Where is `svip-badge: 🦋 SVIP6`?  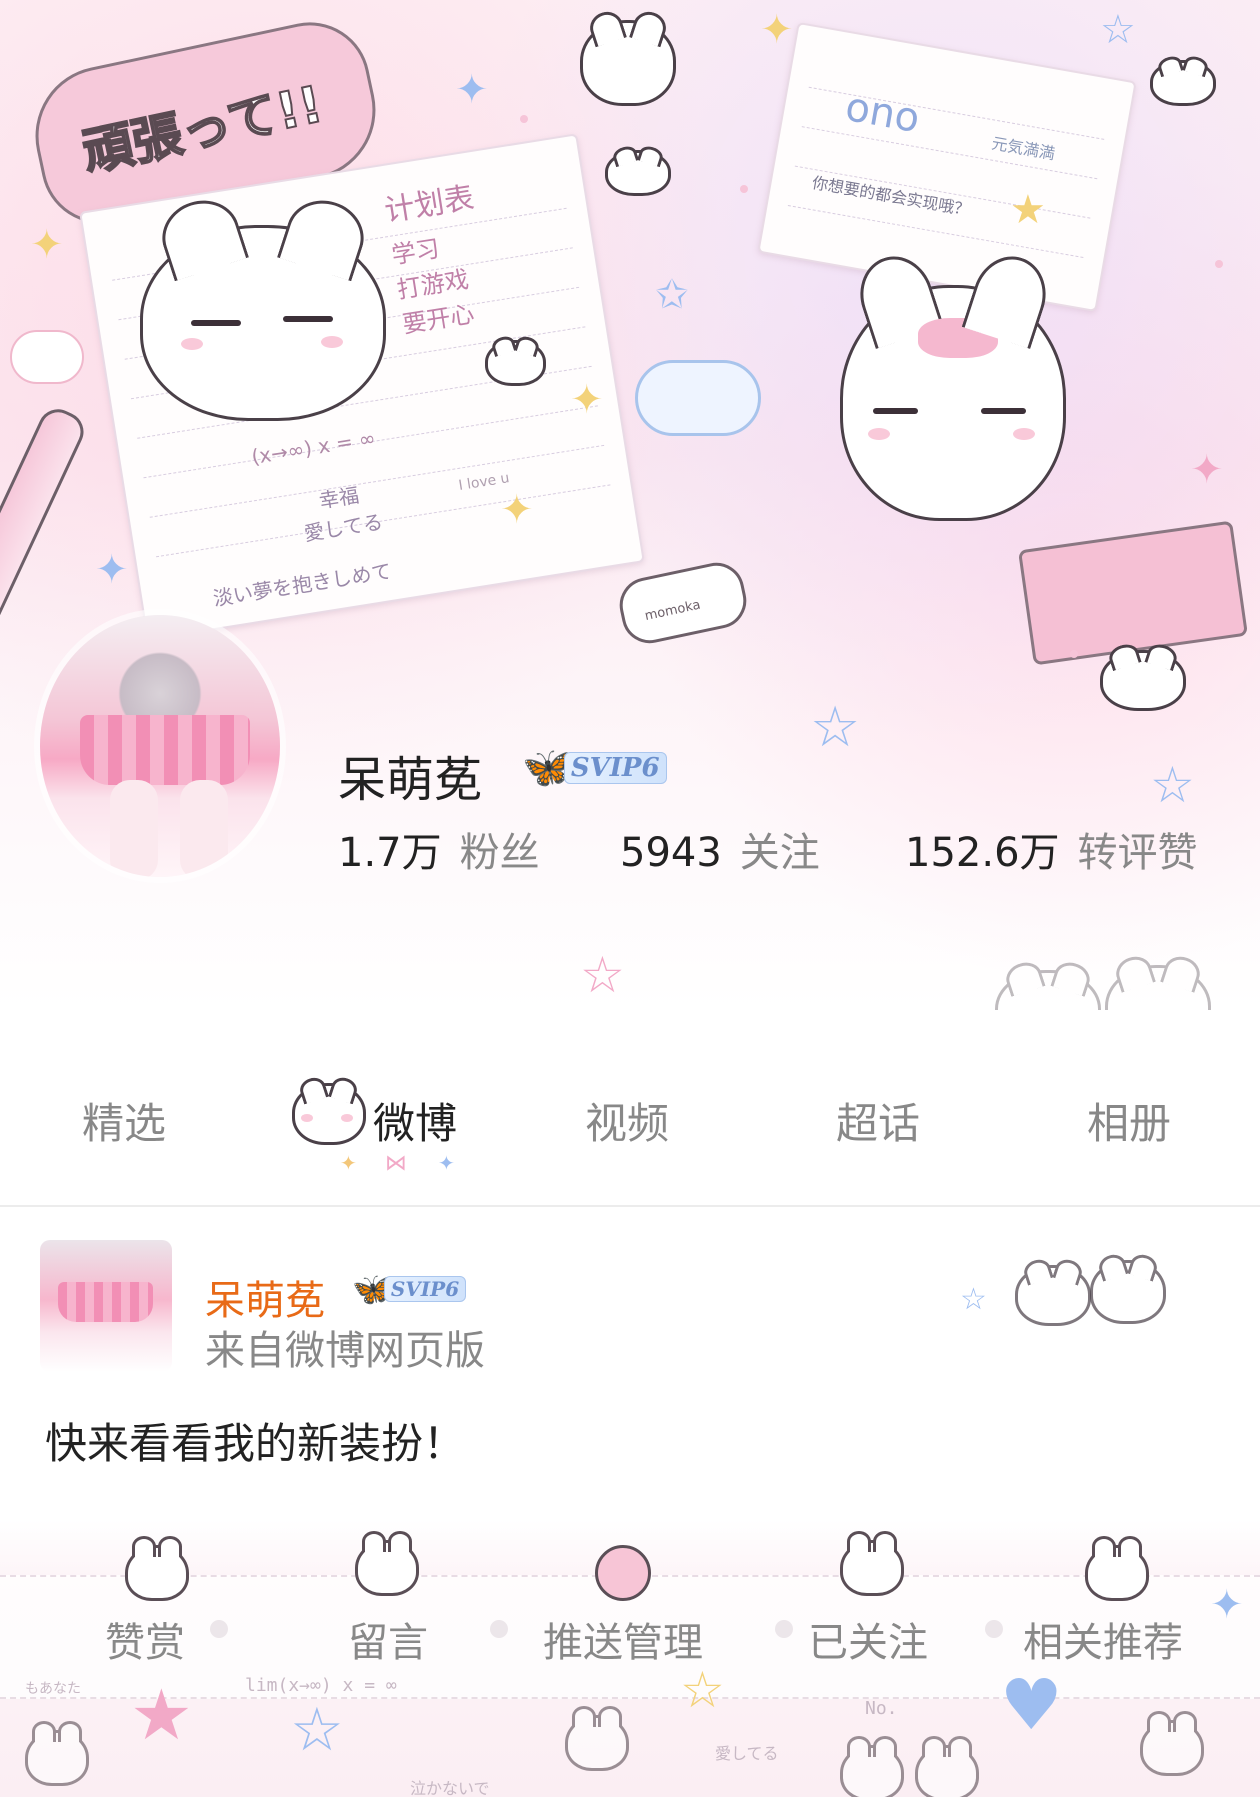
svip-badge: 🦋 SVIP6 is located at coordinates (594, 767).